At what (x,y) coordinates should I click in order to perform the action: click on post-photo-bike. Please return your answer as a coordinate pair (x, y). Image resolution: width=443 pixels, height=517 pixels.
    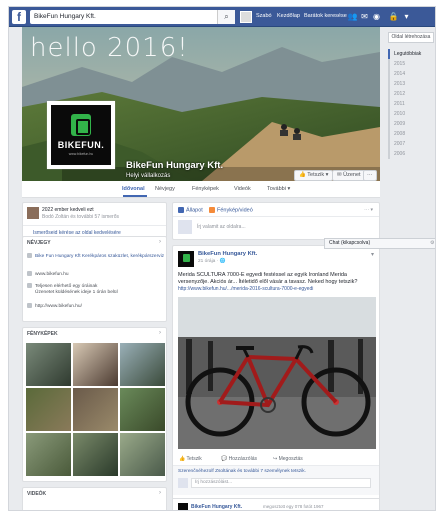
    Looking at the image, I should click on (277, 373).